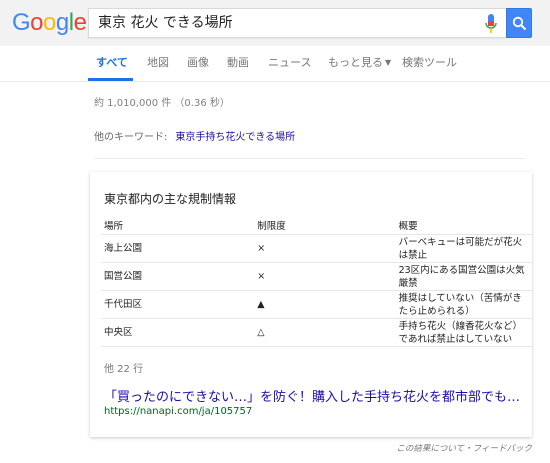 This screenshot has height=463, width=550. What do you see at coordinates (170, 199) in the screenshot?
I see `card-title: 東京都内の主な規制情報` at bounding box center [170, 199].